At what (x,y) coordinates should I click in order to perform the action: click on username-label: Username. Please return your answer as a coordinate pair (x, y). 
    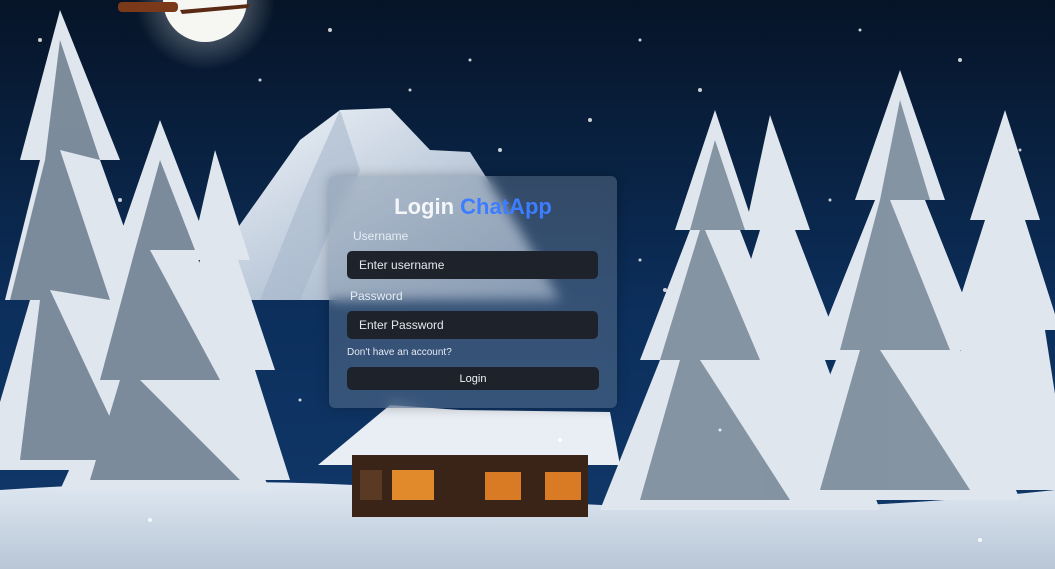
    Looking at the image, I should click on (381, 236).